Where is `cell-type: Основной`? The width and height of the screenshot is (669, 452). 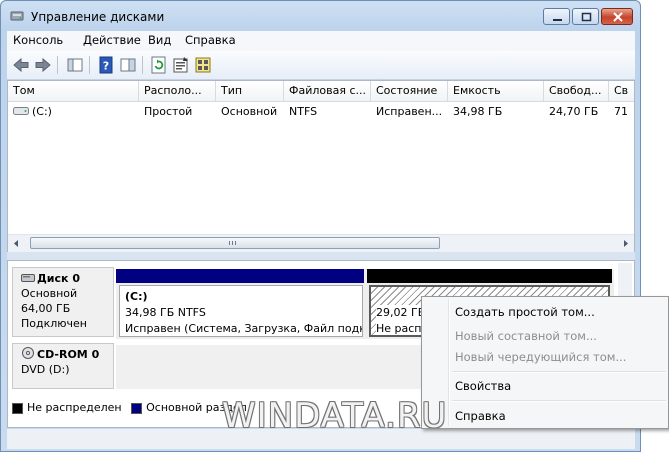 cell-type: Основной is located at coordinates (249, 111).